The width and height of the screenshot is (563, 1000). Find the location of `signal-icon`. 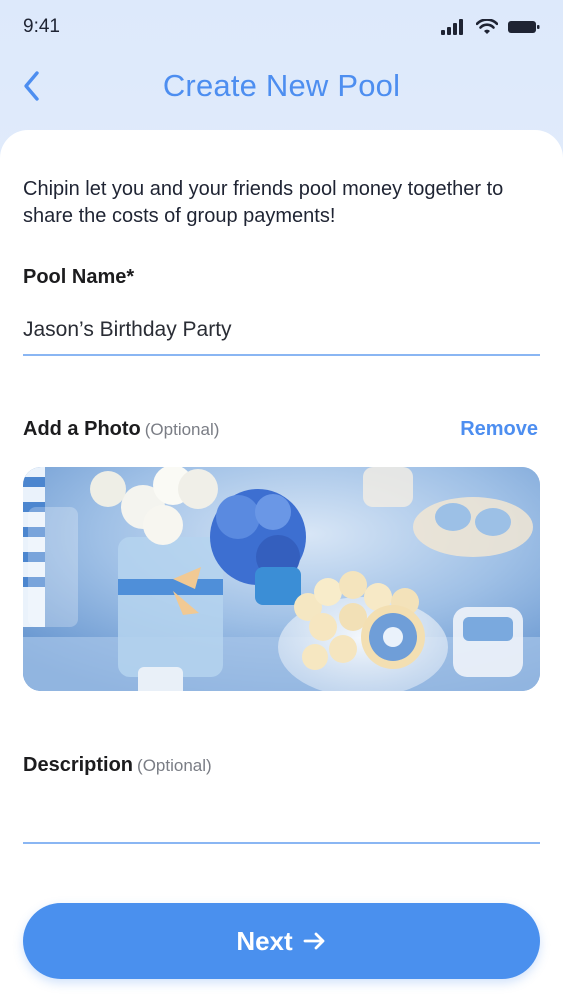

signal-icon is located at coordinates (452, 27).